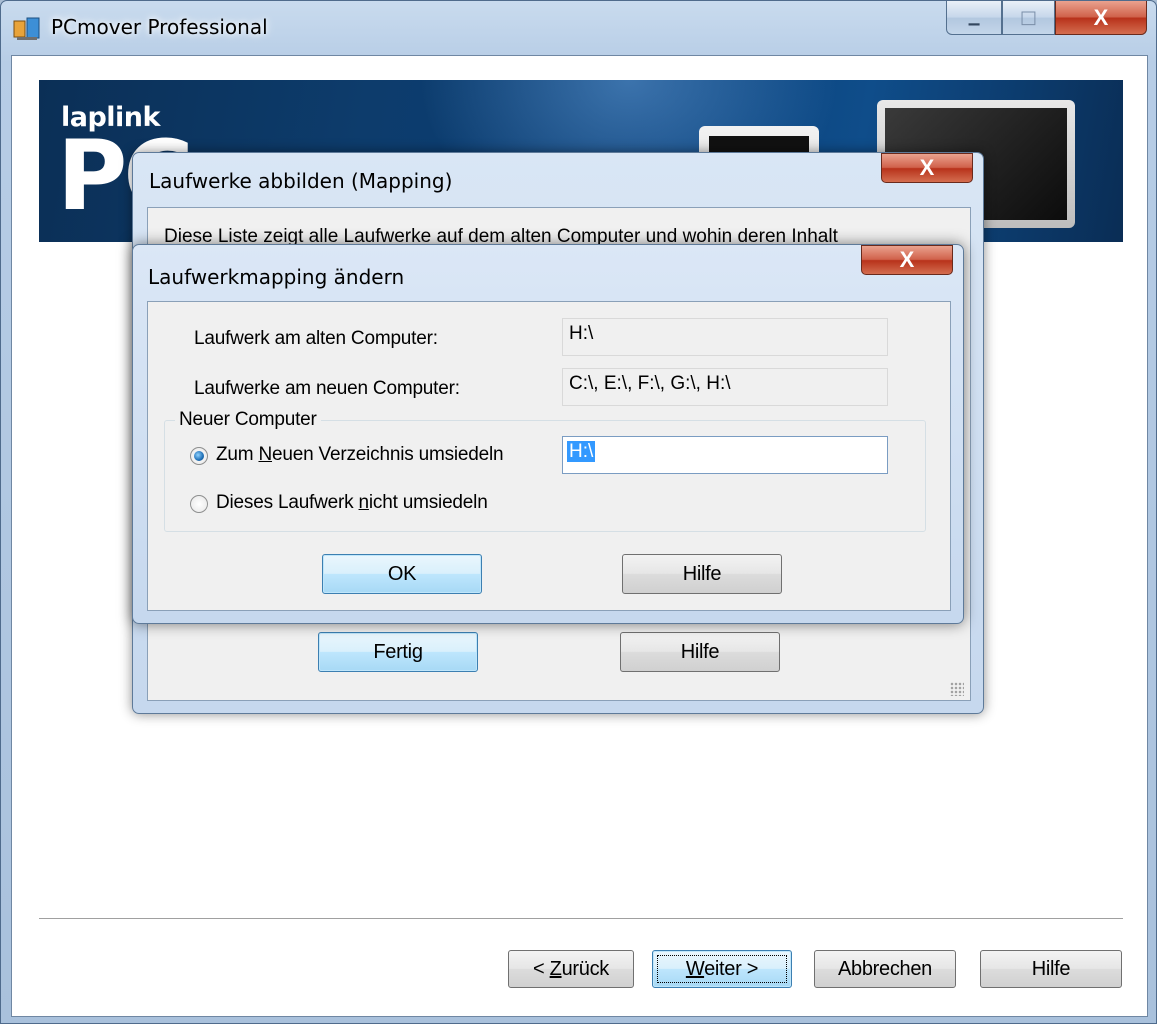 The width and height of the screenshot is (1157, 1024). I want to click on target-directory-input: H:\, so click(725, 455).